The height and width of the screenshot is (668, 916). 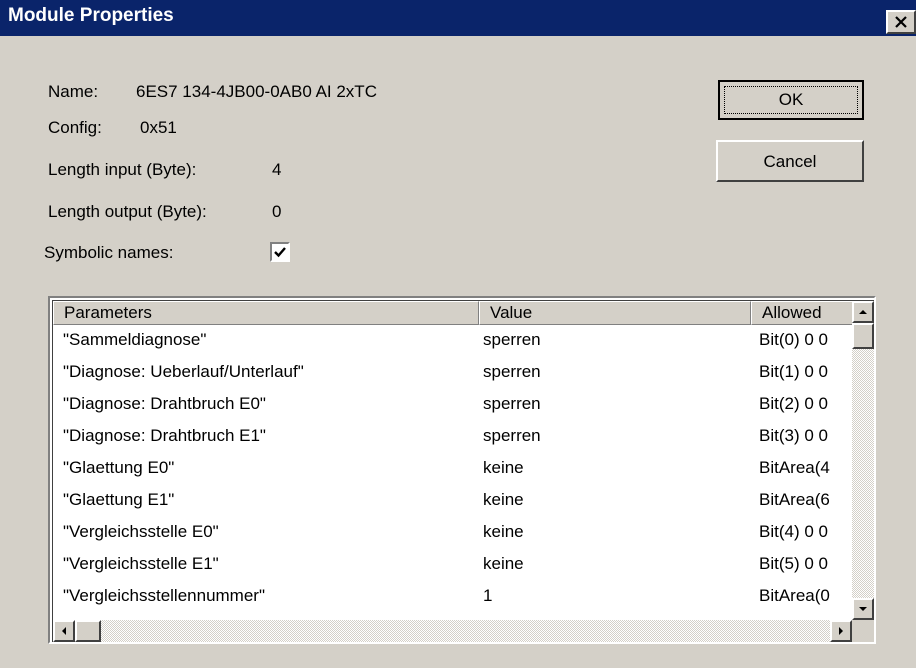 I want to click on scroll-down-button, so click(x=863, y=609).